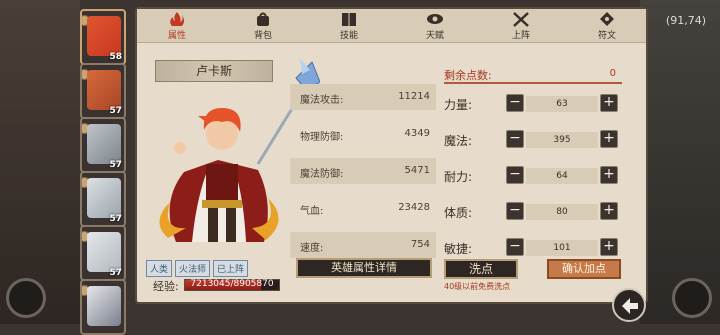 This screenshot has height=335, width=720. What do you see at coordinates (562, 176) in the screenshot?
I see `attribute-value: 64` at bounding box center [562, 176].